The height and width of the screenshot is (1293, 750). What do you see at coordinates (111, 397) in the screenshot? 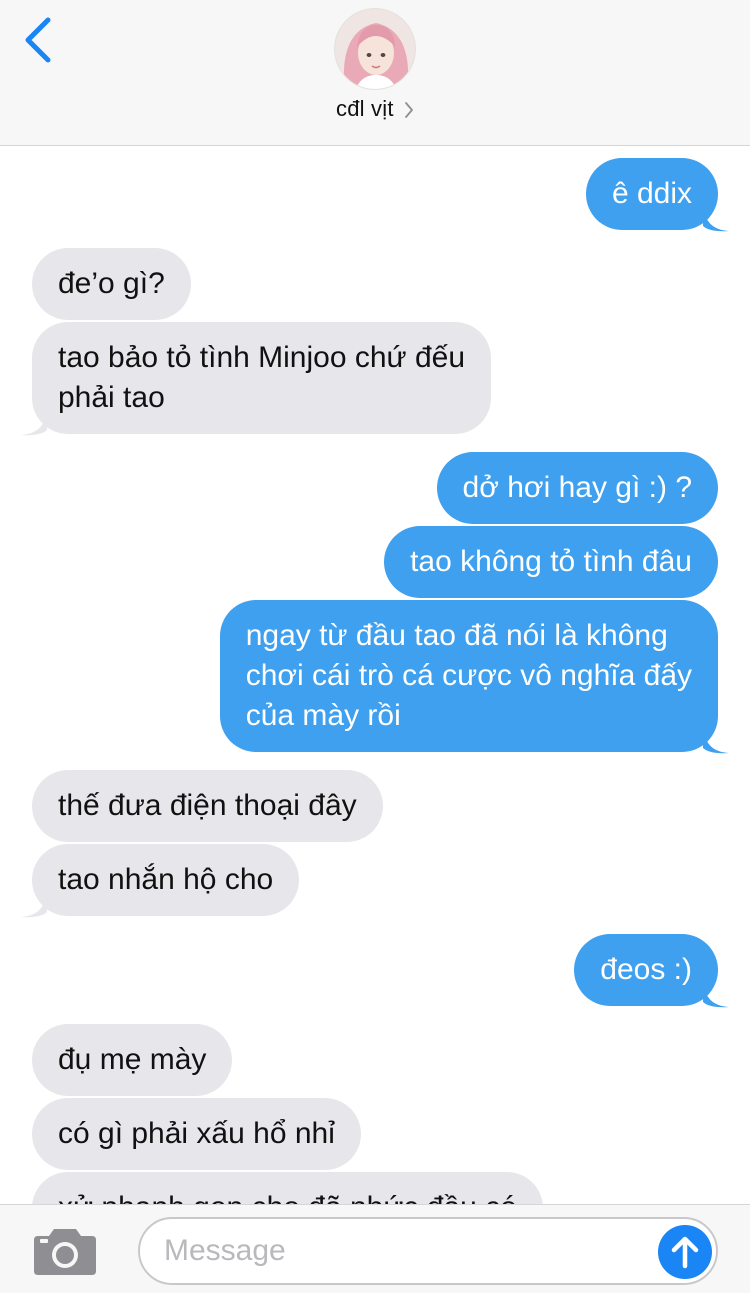
I see `message-line: phải tao` at bounding box center [111, 397].